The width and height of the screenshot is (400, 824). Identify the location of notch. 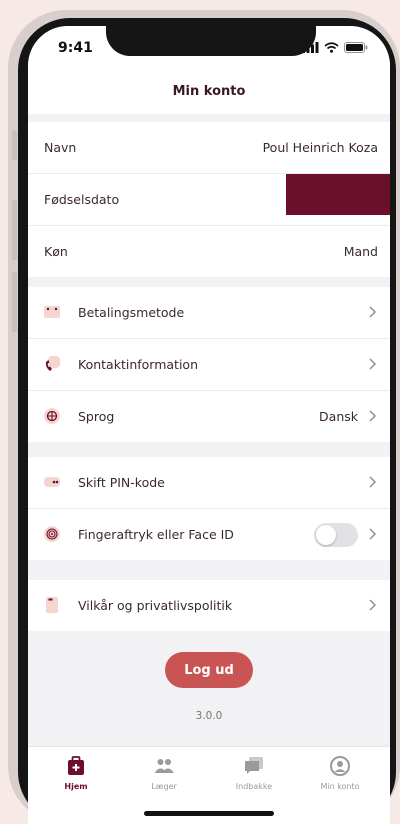
(211, 41).